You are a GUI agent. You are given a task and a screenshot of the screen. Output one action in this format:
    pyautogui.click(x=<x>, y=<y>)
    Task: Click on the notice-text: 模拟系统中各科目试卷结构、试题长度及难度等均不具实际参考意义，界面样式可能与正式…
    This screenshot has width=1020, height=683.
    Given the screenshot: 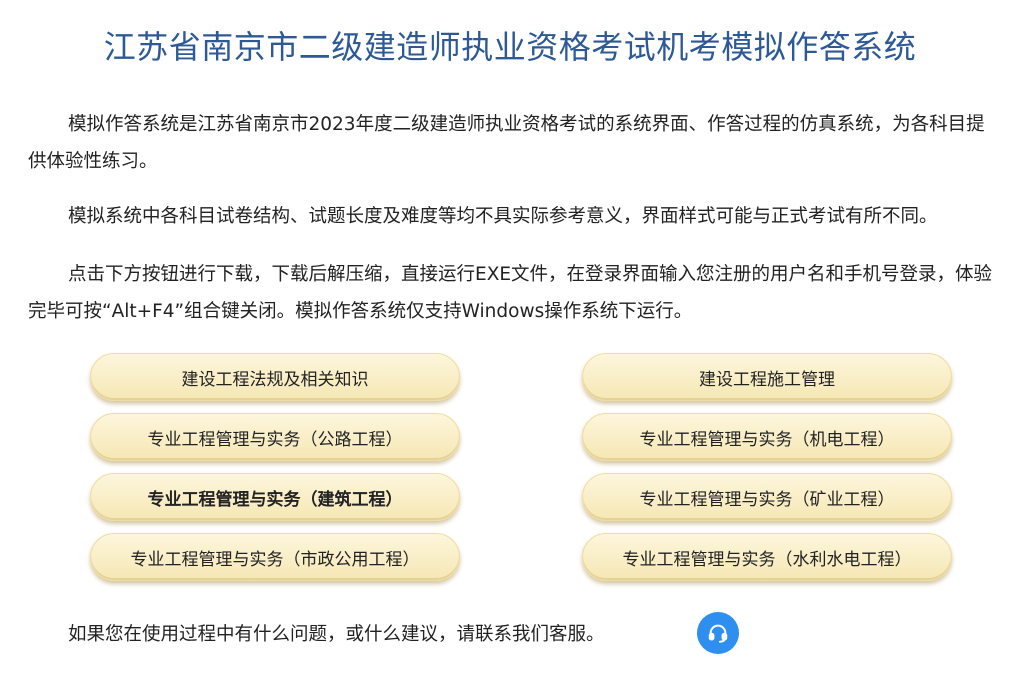 What is the action you would take?
    pyautogui.click(x=503, y=216)
    